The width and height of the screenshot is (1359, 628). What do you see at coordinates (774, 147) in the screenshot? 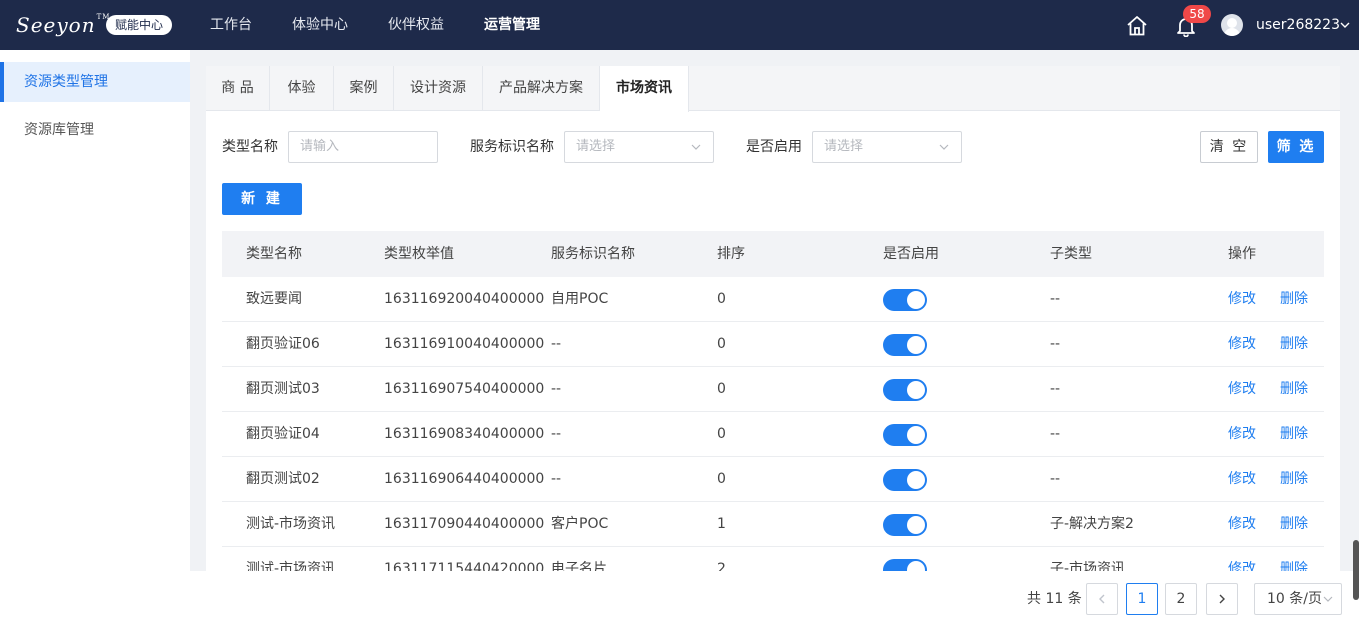
I see `enabled-label: 是否启用` at bounding box center [774, 147].